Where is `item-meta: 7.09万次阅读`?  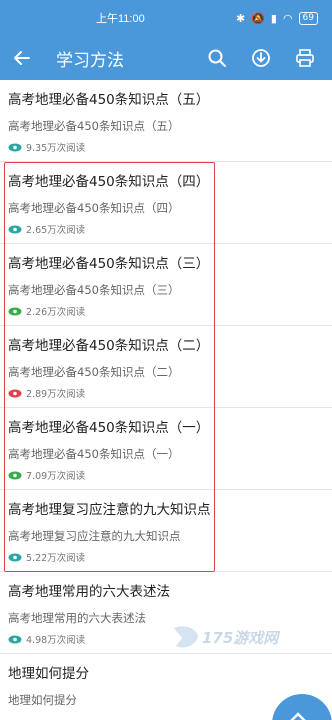 item-meta: 7.09万次阅读 is located at coordinates (170, 475).